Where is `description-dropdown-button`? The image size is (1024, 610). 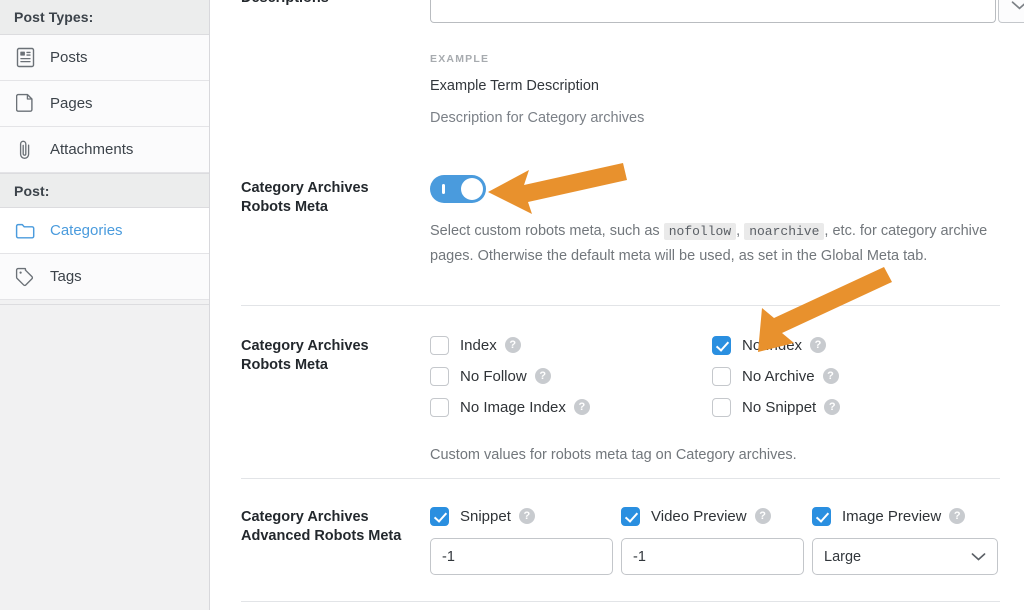
description-dropdown-button is located at coordinates (1011, 11).